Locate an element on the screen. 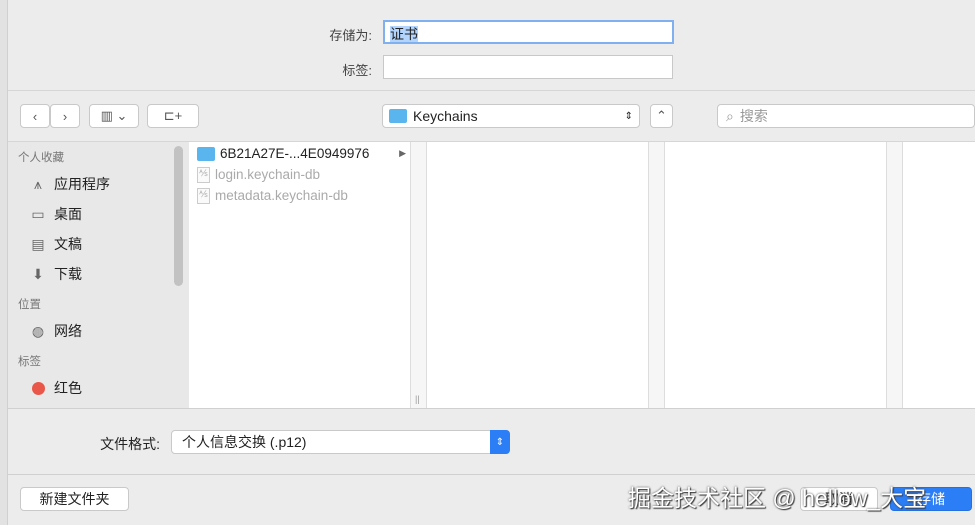 Image resolution: width=975 pixels, height=525 pixels. save-as-label: 存储为: is located at coordinates (350, 35).